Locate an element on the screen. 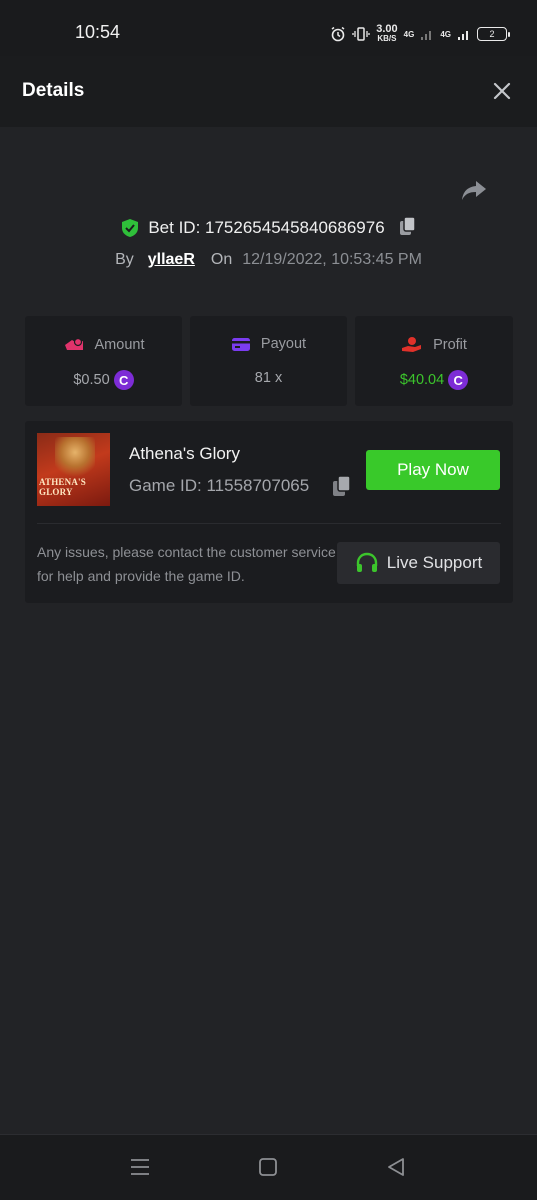 This screenshot has height=1200, width=537. live-support-label: Live Support is located at coordinates (434, 562).